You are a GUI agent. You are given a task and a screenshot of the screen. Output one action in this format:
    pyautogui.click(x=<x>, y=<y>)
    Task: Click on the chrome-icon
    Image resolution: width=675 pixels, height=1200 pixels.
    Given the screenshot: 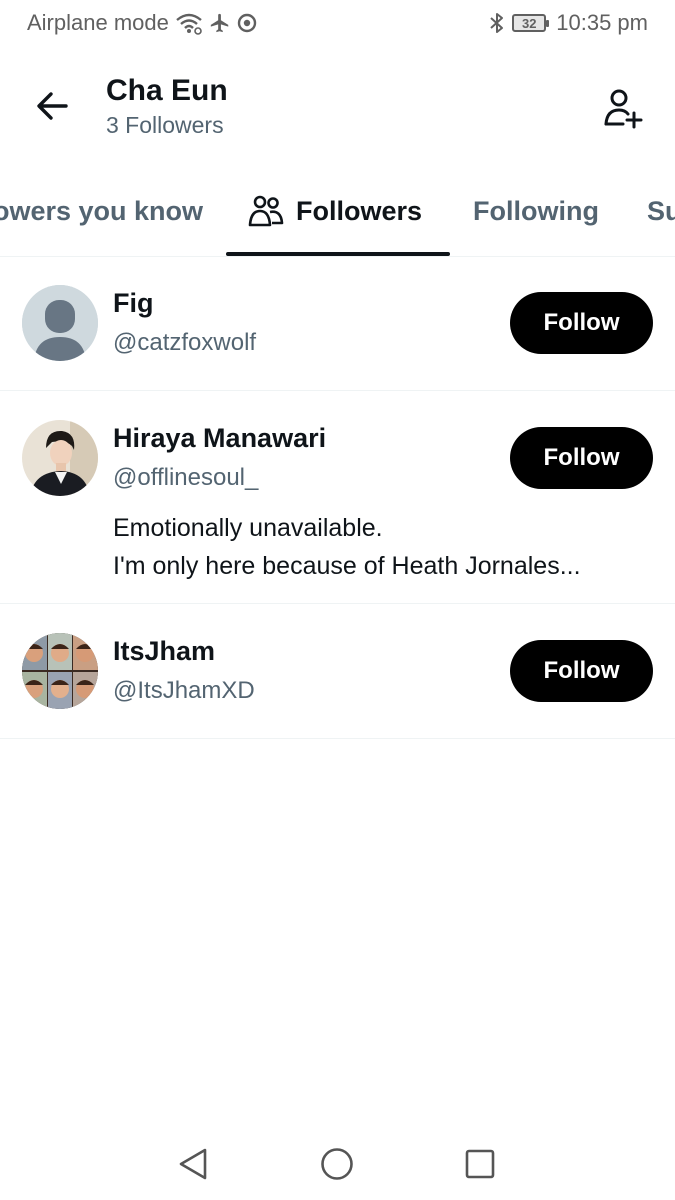 What is the action you would take?
    pyautogui.click(x=247, y=23)
    